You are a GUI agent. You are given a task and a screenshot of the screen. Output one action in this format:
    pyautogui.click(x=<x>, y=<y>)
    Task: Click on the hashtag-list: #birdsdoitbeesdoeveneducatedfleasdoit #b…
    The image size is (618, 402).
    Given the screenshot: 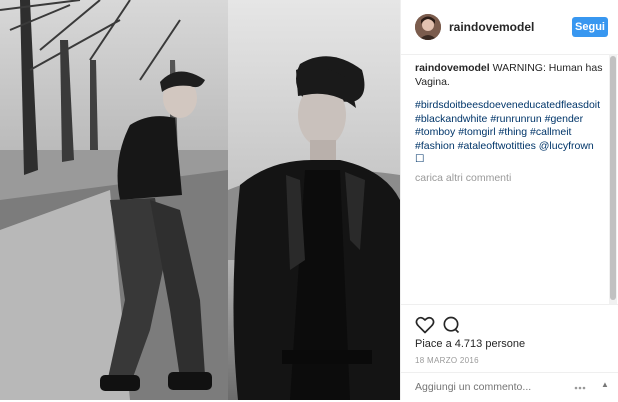 What is the action you would take?
    pyautogui.click(x=510, y=133)
    